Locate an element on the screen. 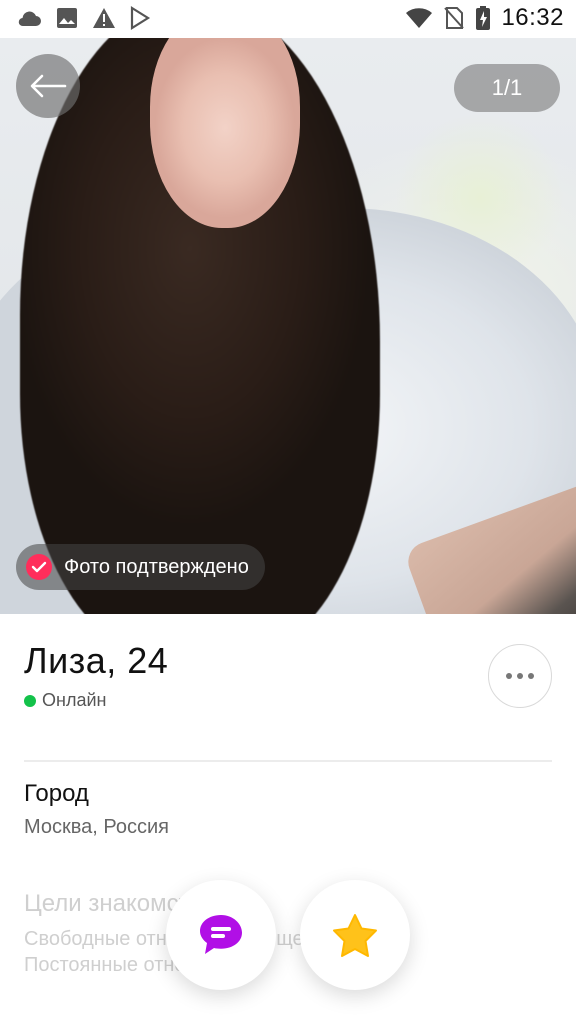 The image size is (576, 1024). chat-icon is located at coordinates (221, 934).